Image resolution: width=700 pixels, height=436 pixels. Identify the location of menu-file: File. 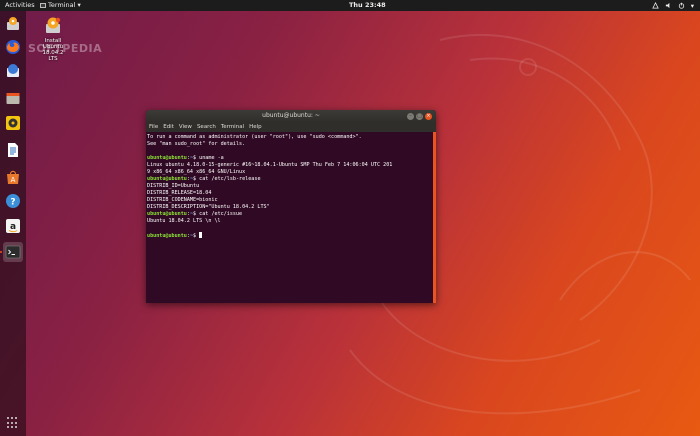
(153, 127).